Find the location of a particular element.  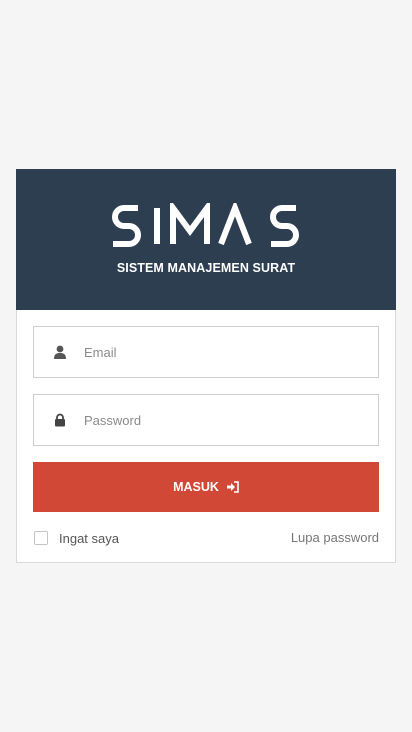

email-field is located at coordinates (206, 352).